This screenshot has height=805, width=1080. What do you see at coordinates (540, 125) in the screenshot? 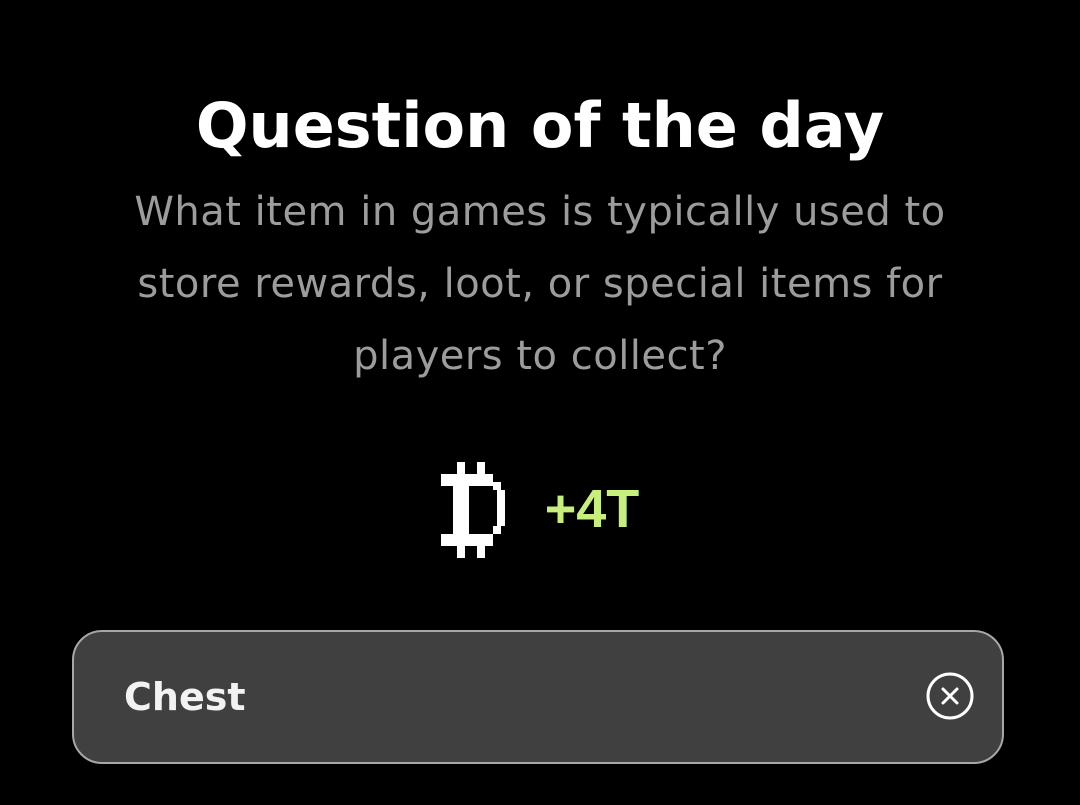
I see `question-title: Question of the day` at bounding box center [540, 125].